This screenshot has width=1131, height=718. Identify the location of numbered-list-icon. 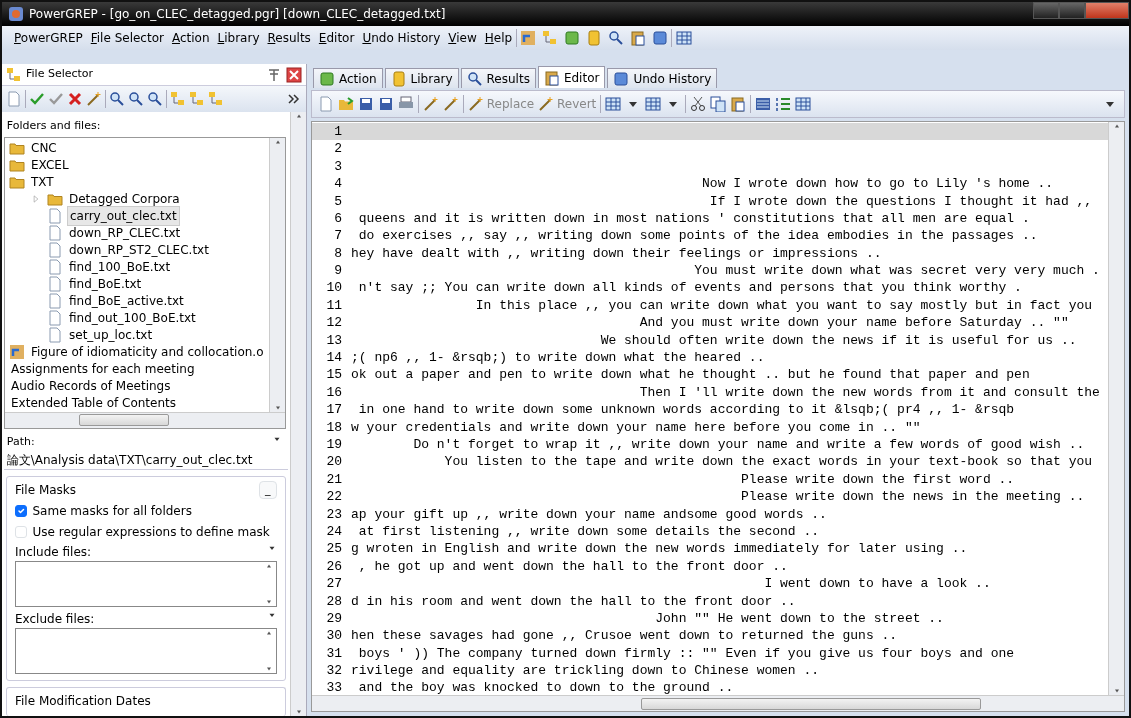
(783, 104).